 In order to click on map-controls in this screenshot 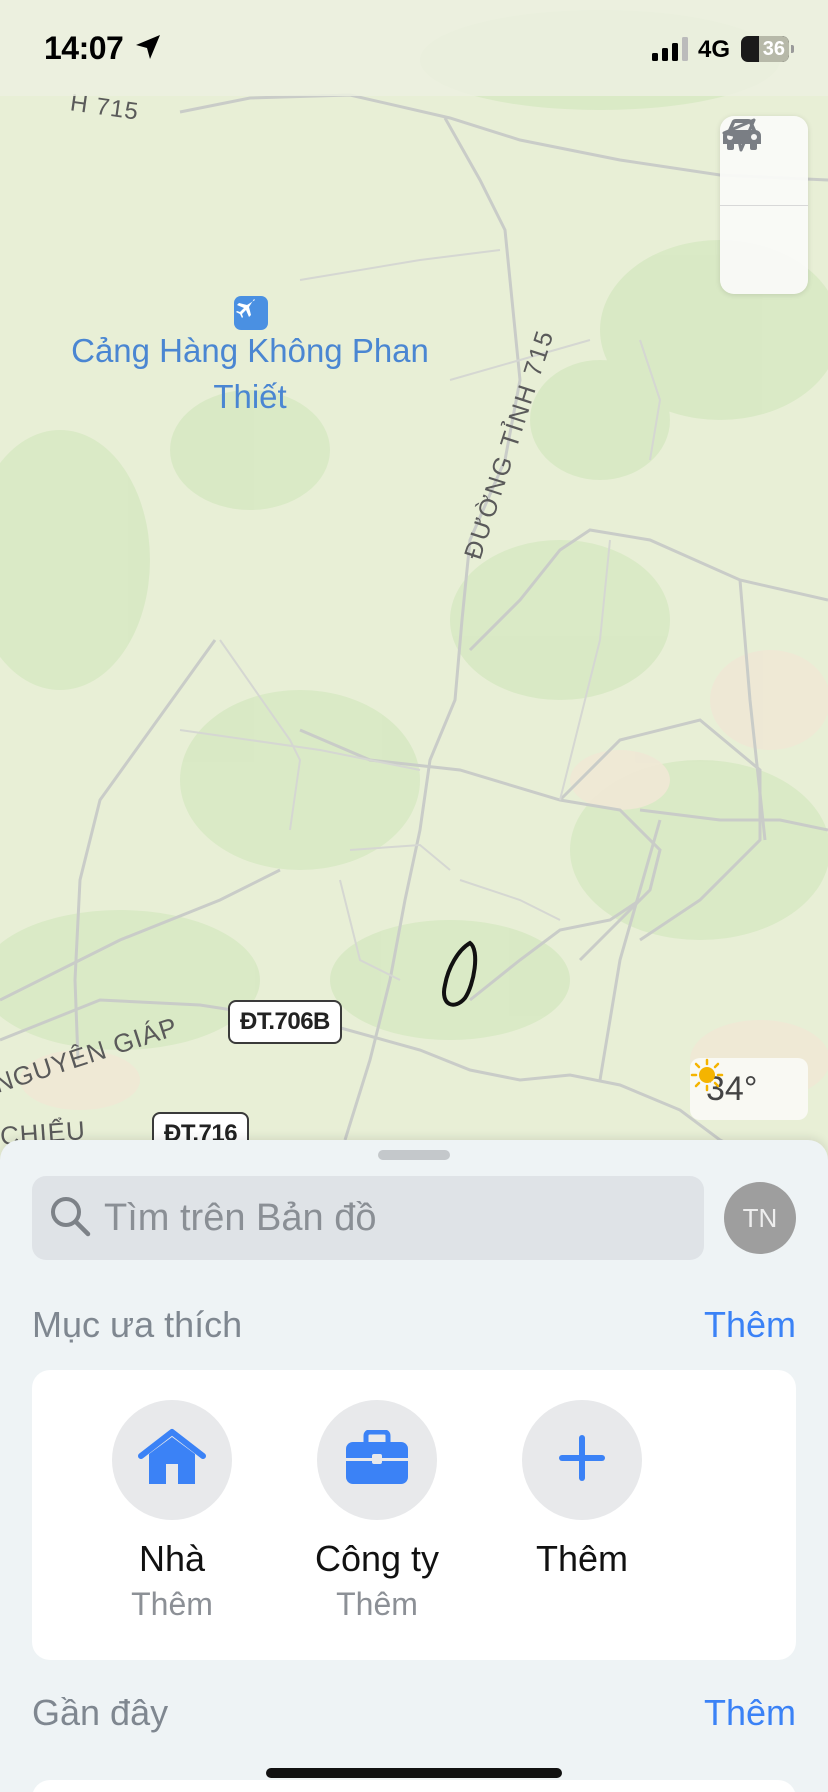, I will do `click(764, 205)`.